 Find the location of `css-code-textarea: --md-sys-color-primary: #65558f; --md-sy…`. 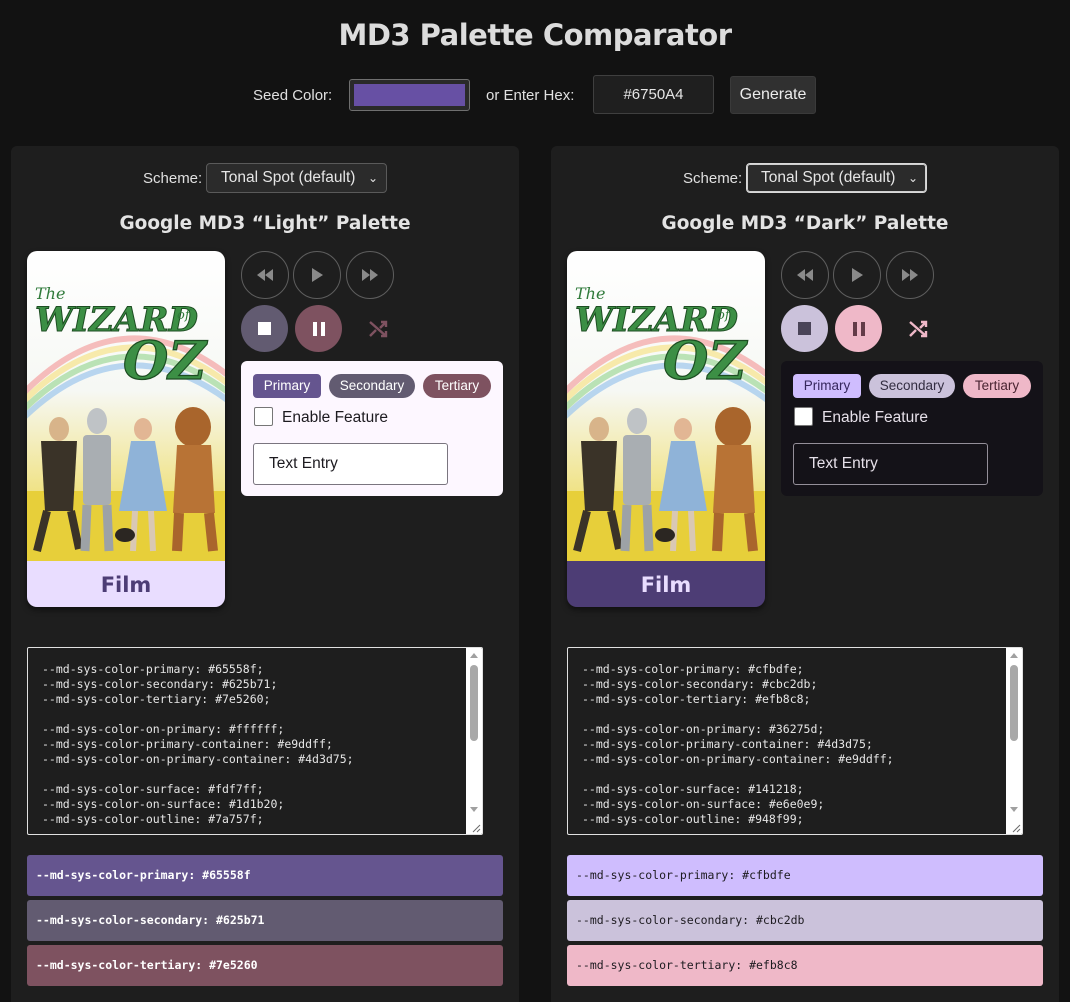

css-code-textarea: --md-sys-color-primary: #65558f; --md-sy… is located at coordinates (255, 741).